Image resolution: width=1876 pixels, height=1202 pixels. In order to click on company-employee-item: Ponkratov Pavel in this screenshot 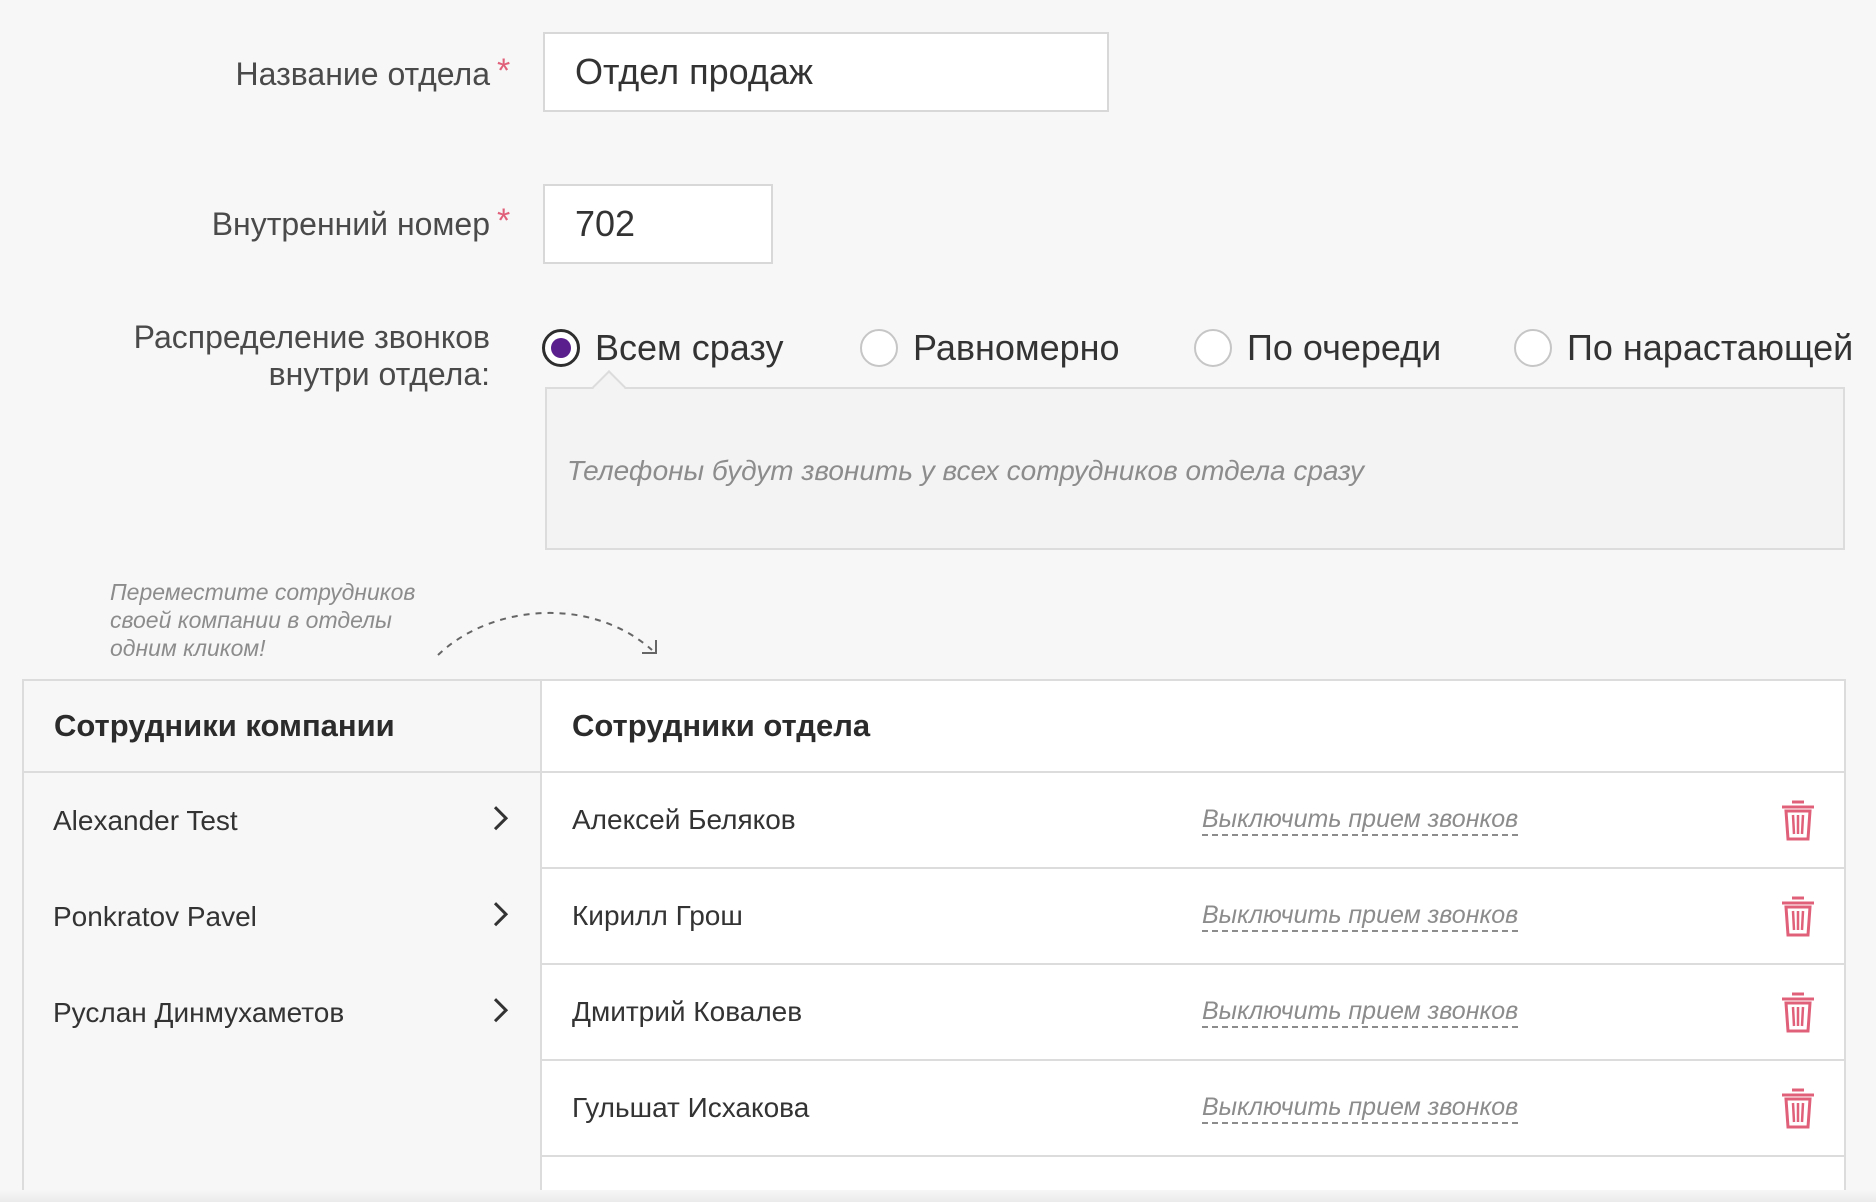, I will do `click(282, 917)`.